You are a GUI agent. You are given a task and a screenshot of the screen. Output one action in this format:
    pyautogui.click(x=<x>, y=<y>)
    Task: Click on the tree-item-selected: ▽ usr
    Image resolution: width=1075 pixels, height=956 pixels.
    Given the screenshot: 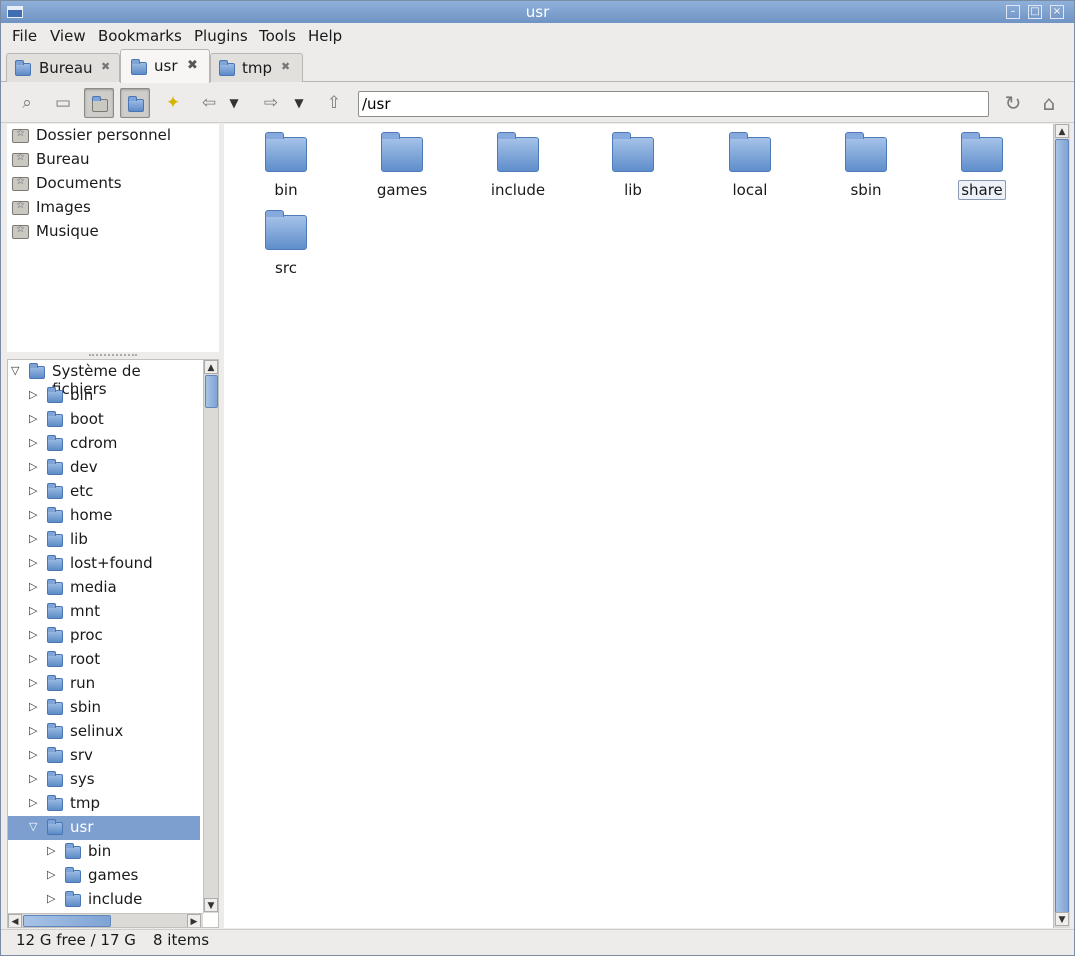 What is the action you would take?
    pyautogui.click(x=104, y=828)
    